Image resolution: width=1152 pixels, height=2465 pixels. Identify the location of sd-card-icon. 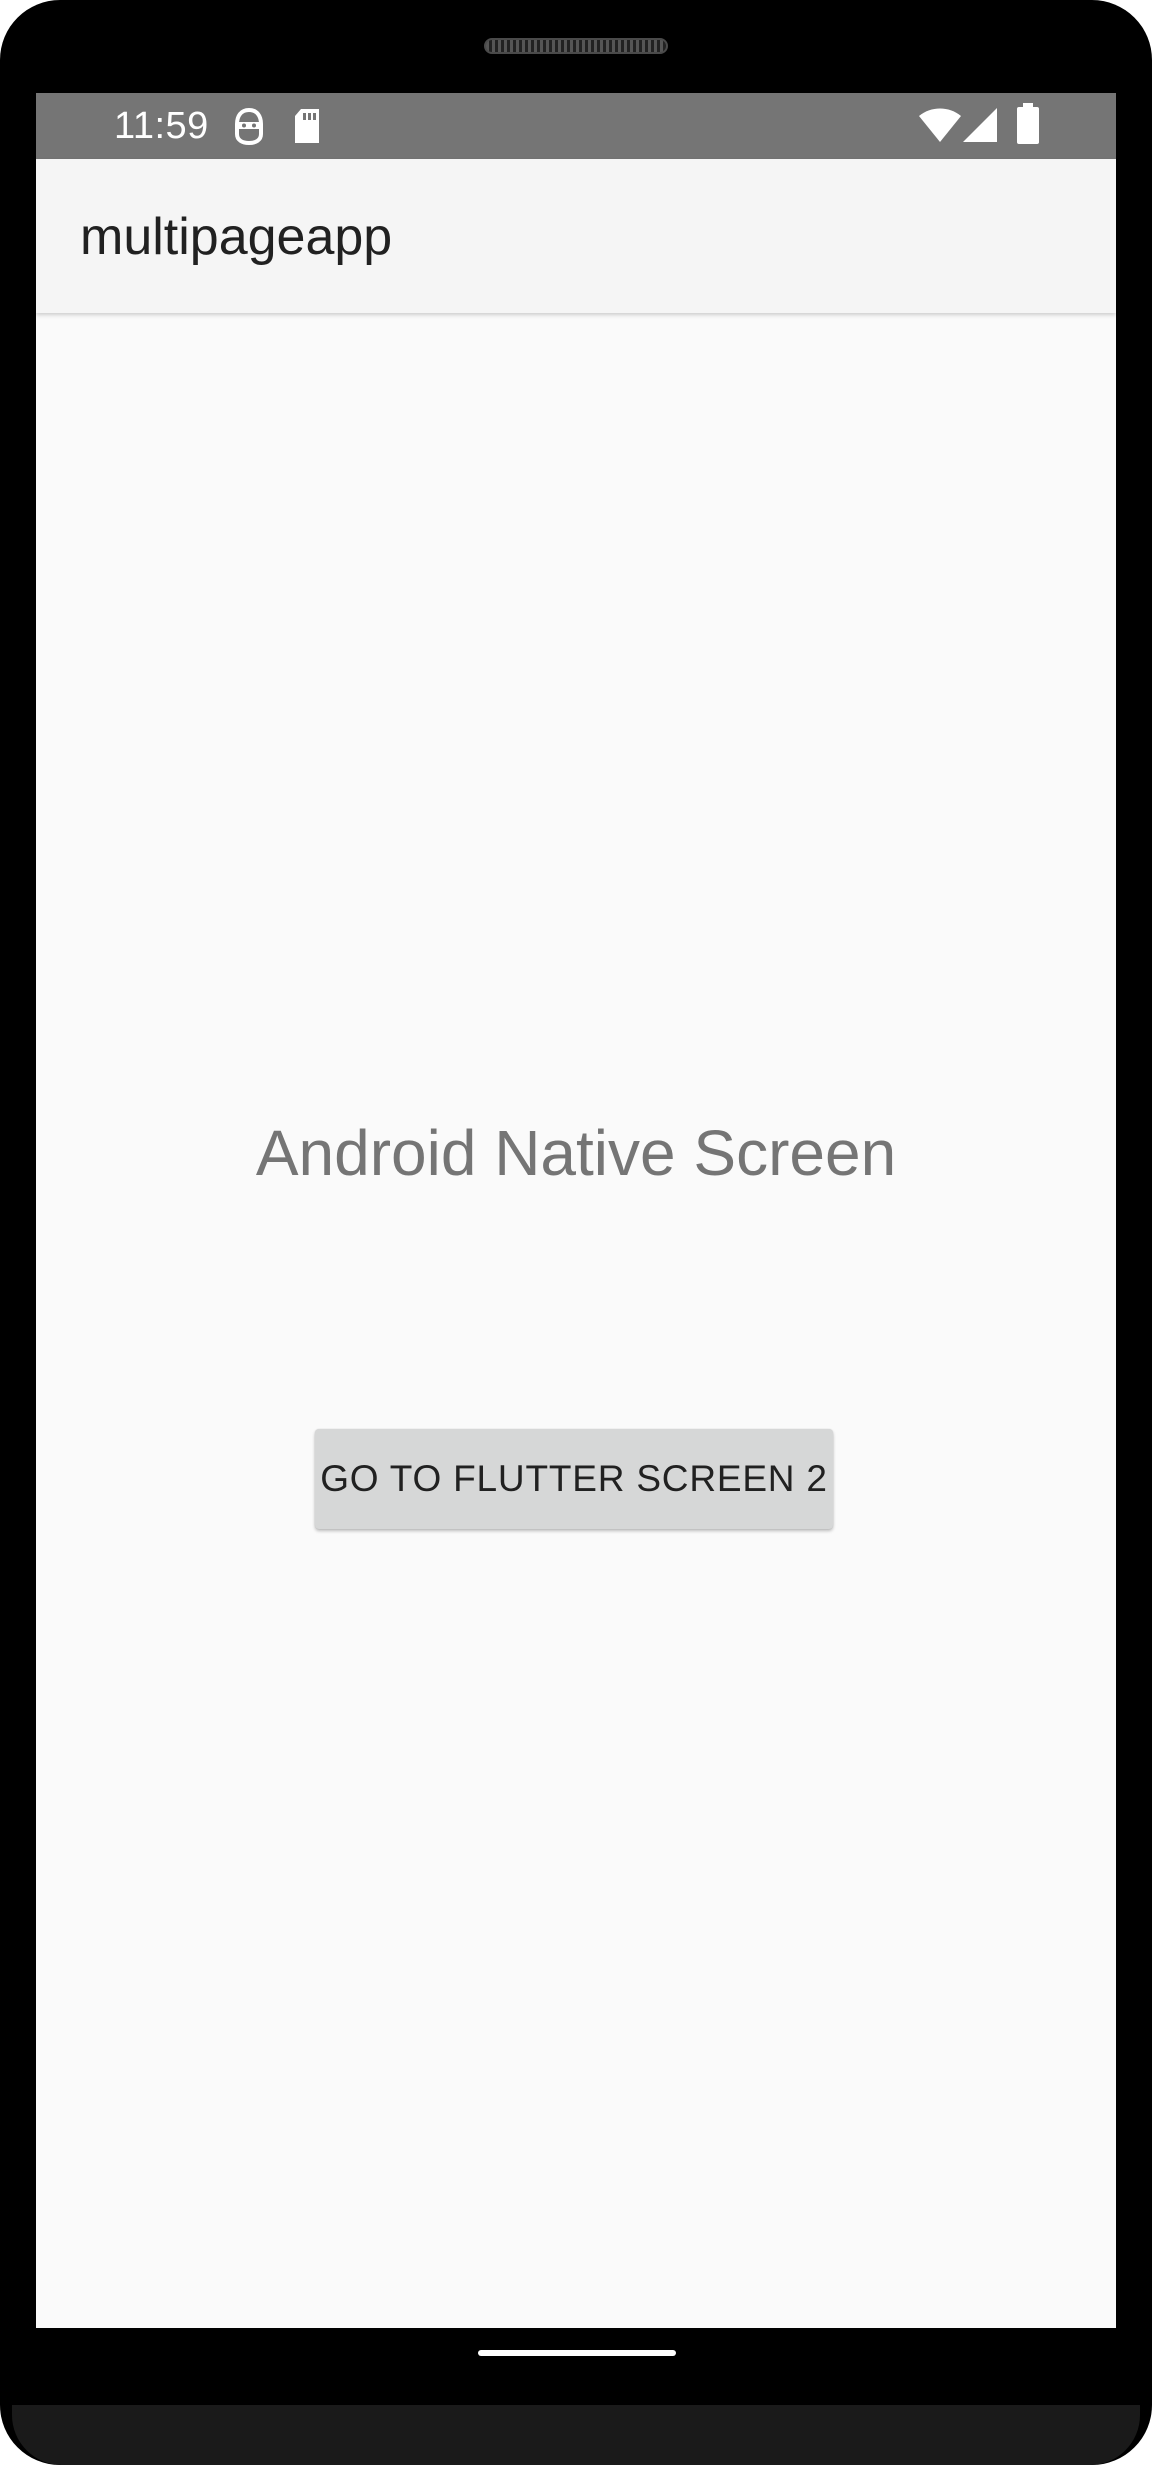
(307, 126).